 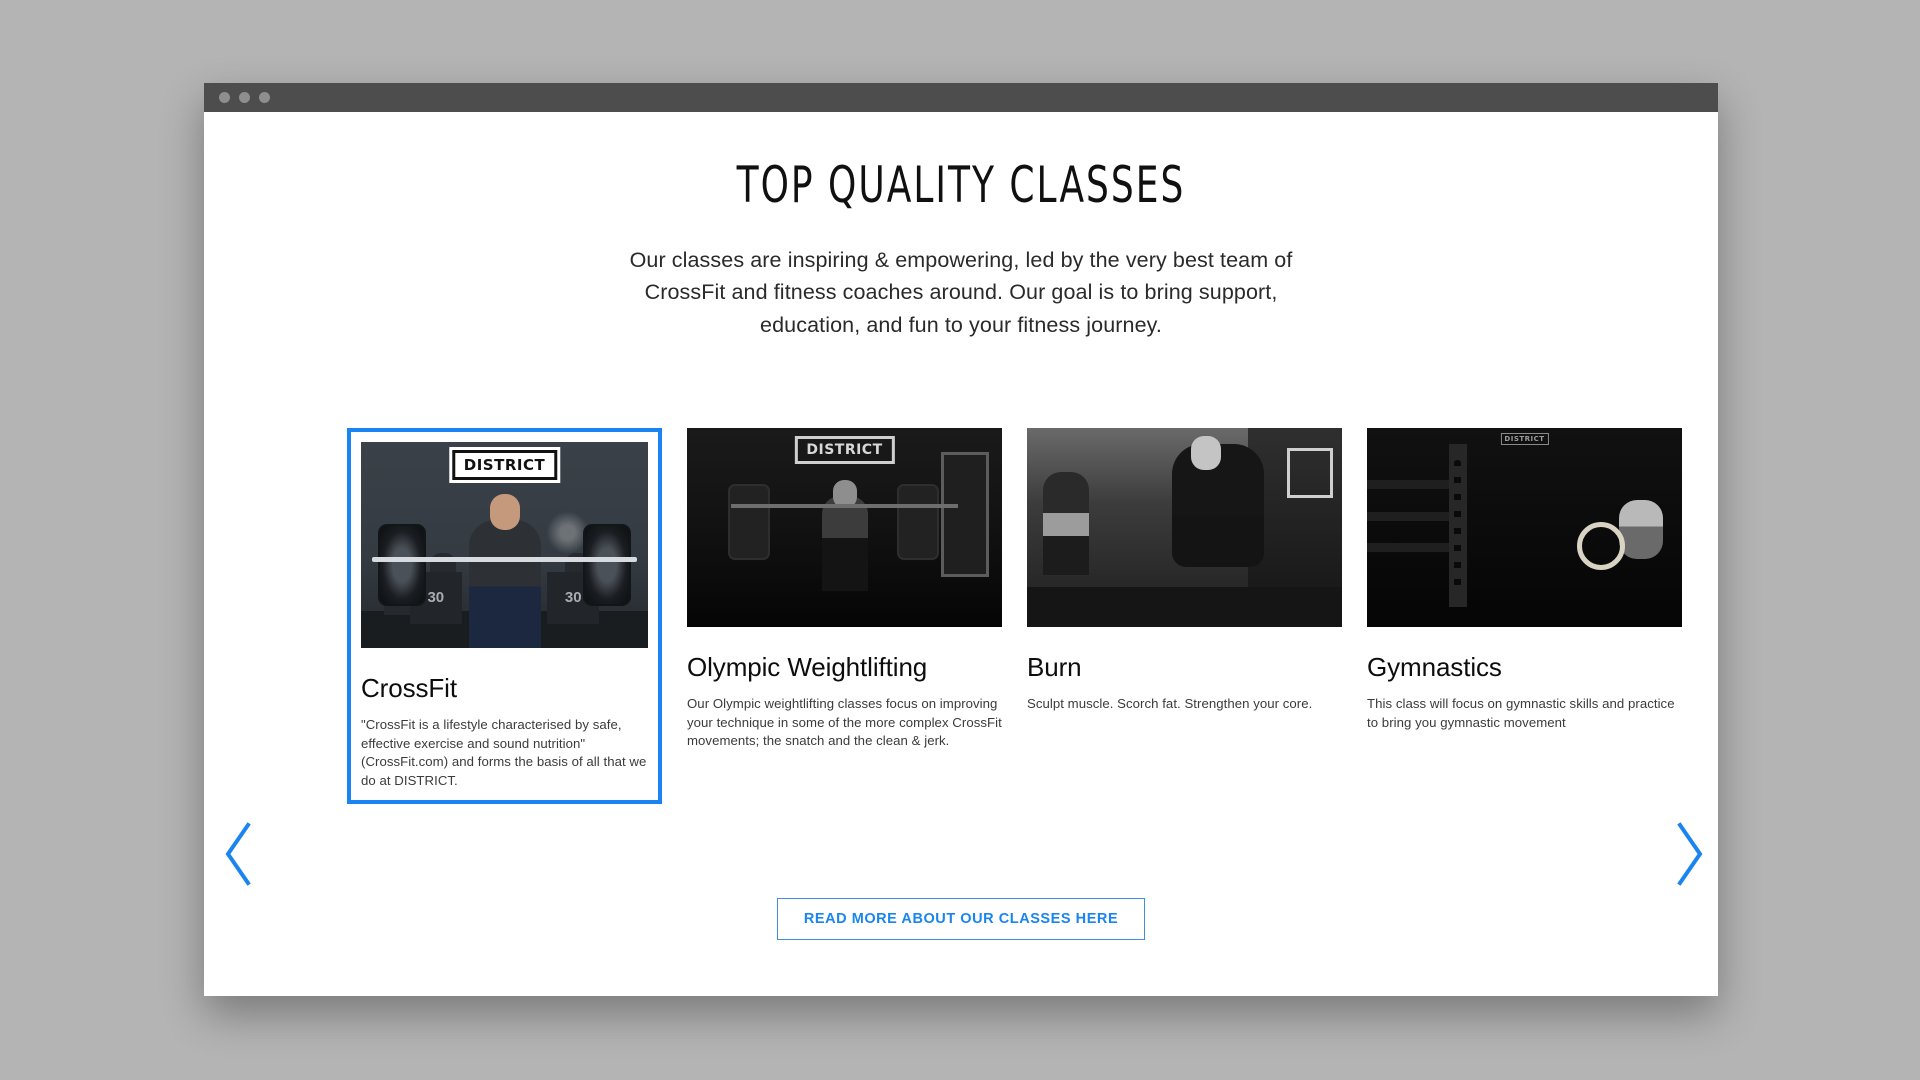 What do you see at coordinates (807, 667) in the screenshot?
I see `class-card-title: Olympic Weightlifting` at bounding box center [807, 667].